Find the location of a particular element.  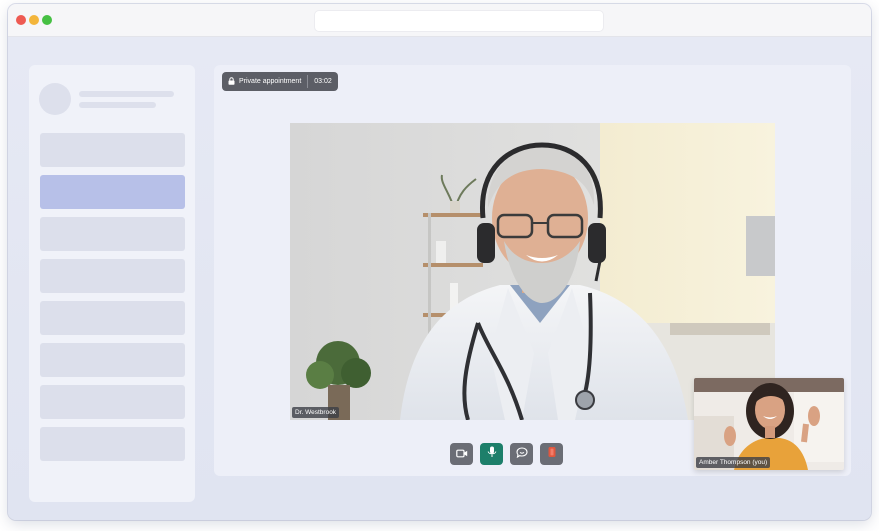

appointment-badge: Private appointment 03:02 is located at coordinates (280, 81).